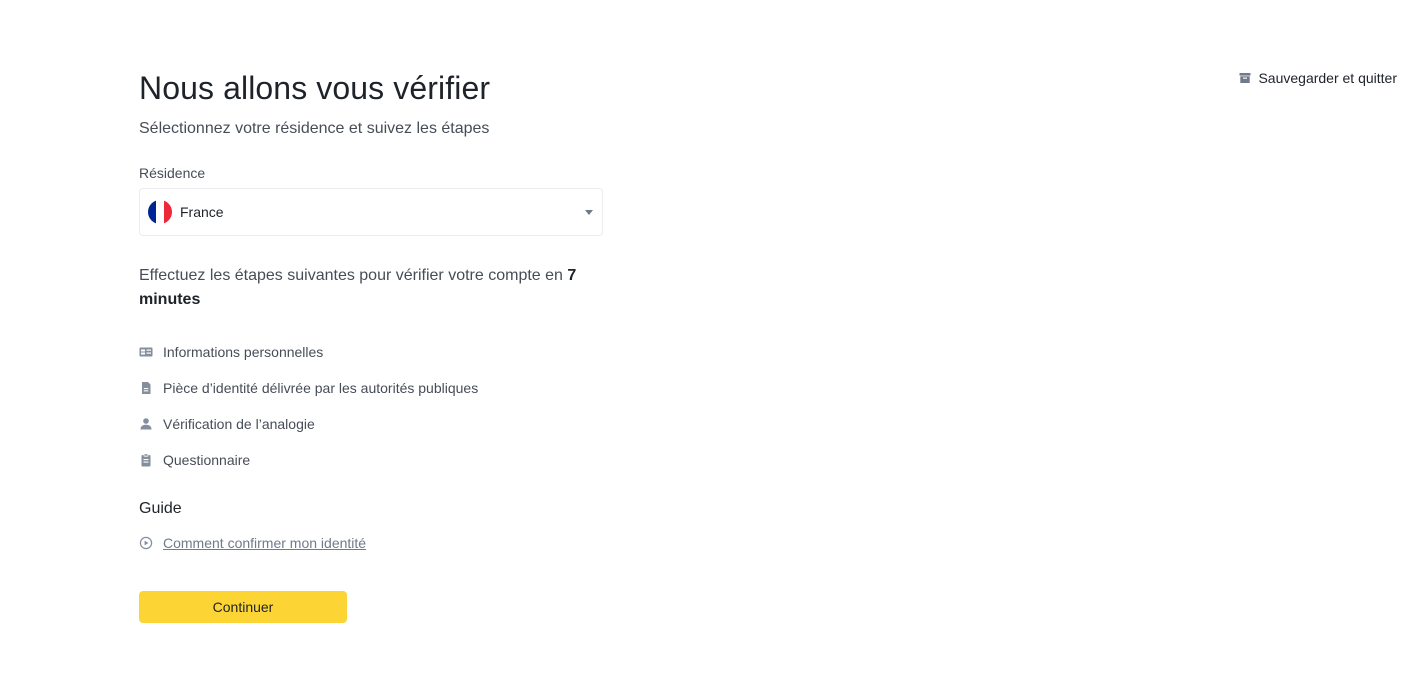 The height and width of the screenshot is (700, 1425). I want to click on step-item-liveness: Vérification de l’analogie, so click(371, 424).